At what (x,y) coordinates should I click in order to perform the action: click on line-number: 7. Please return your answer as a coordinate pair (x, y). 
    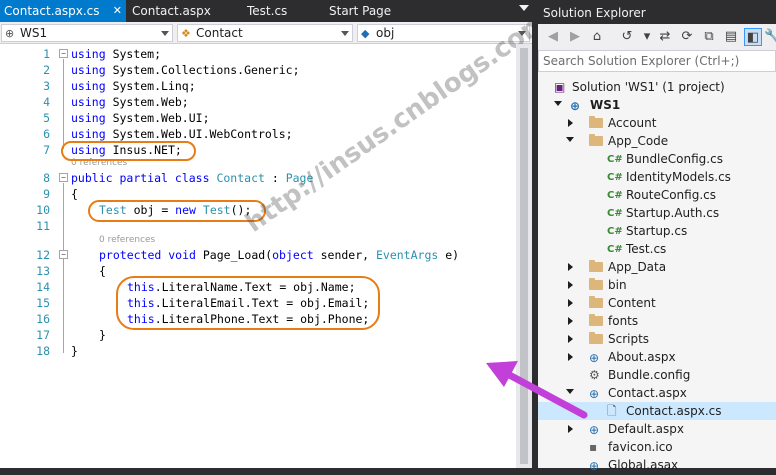
    Looking at the image, I should click on (46, 150).